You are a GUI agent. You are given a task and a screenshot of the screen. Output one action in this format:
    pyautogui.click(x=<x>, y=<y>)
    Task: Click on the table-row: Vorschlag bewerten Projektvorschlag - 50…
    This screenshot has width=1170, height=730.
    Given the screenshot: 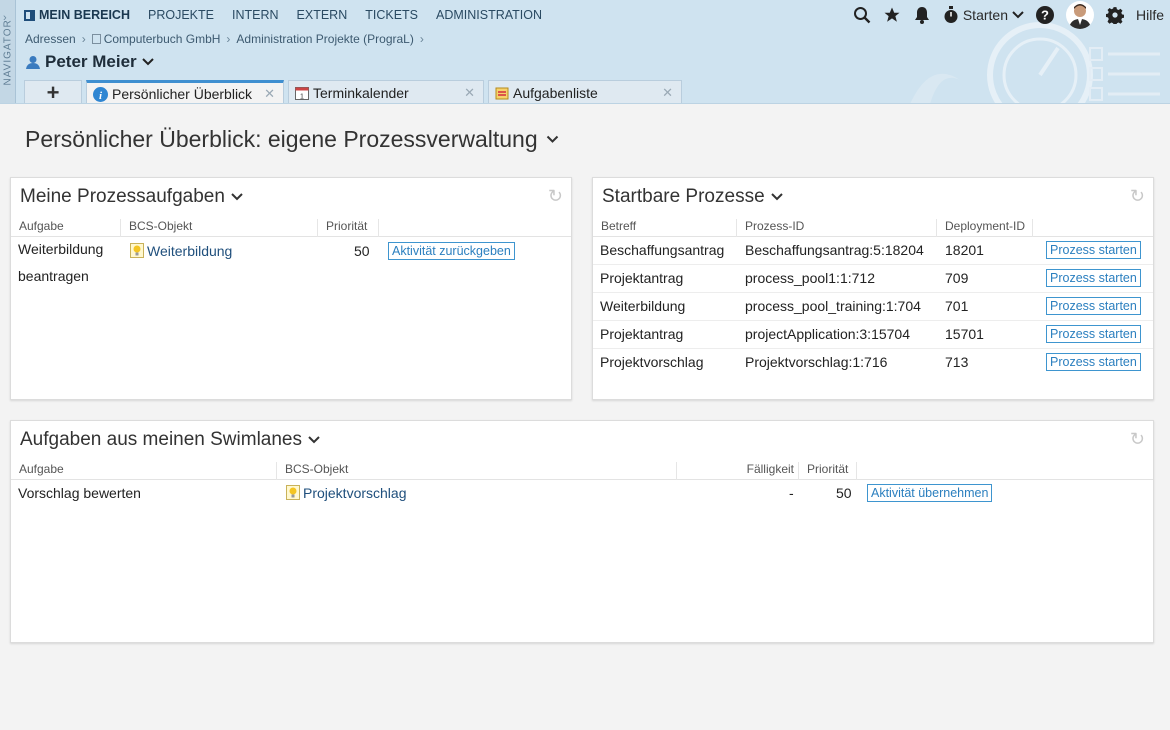 What is the action you would take?
    pyautogui.click(x=582, y=494)
    